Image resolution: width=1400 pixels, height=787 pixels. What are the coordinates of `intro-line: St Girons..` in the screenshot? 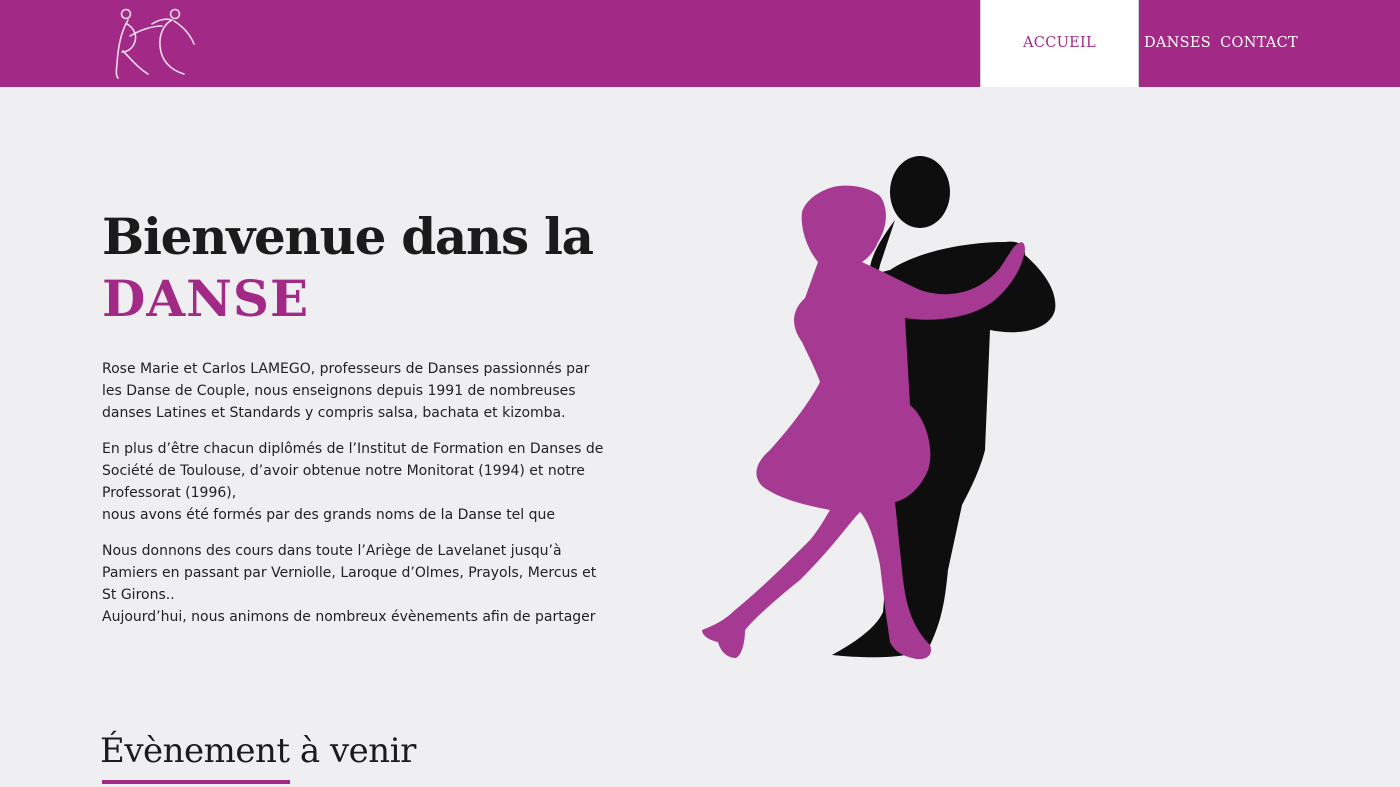 It's located at (138, 595).